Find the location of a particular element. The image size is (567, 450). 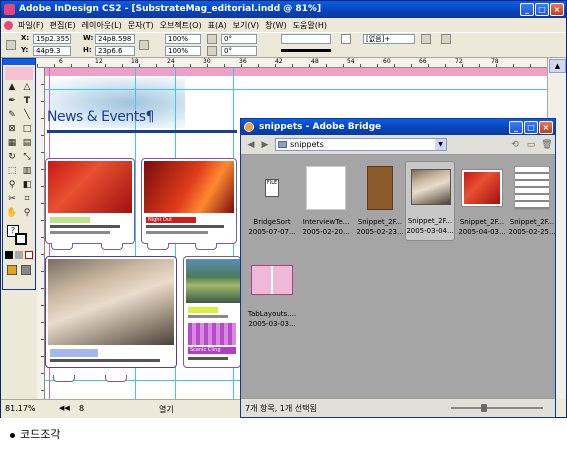

menu-view: 보기(V) is located at coordinates (246, 25).